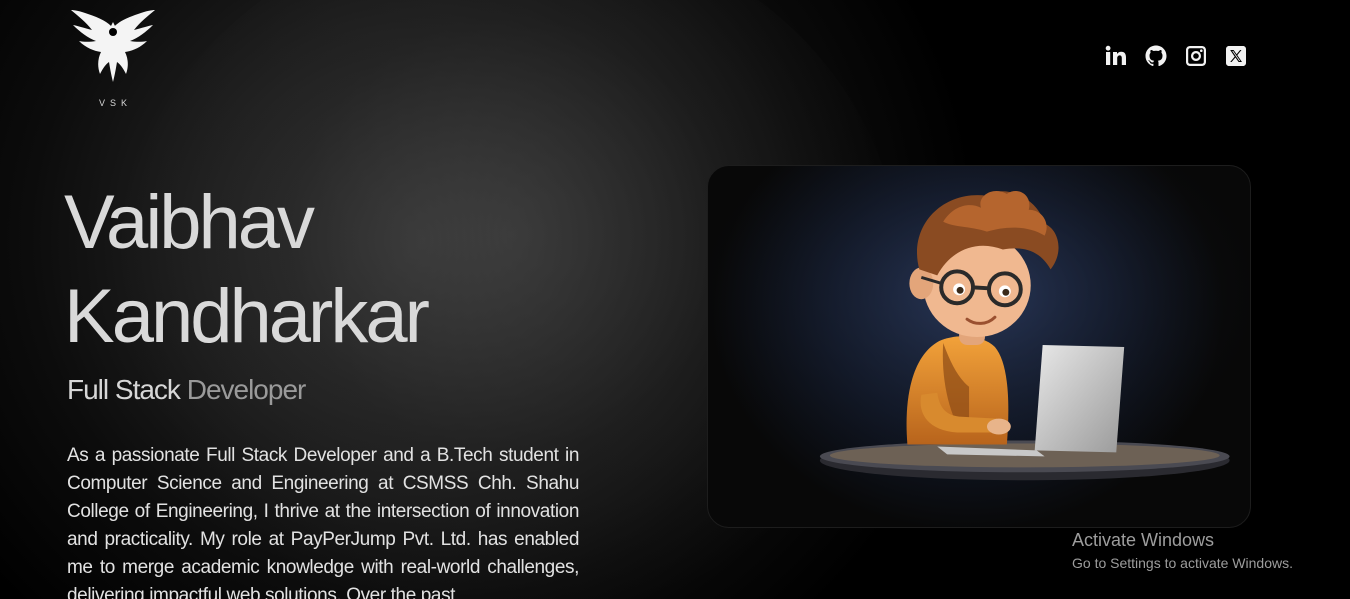 This screenshot has width=1350, height=599. I want to click on instagram-link, so click(1196, 56).